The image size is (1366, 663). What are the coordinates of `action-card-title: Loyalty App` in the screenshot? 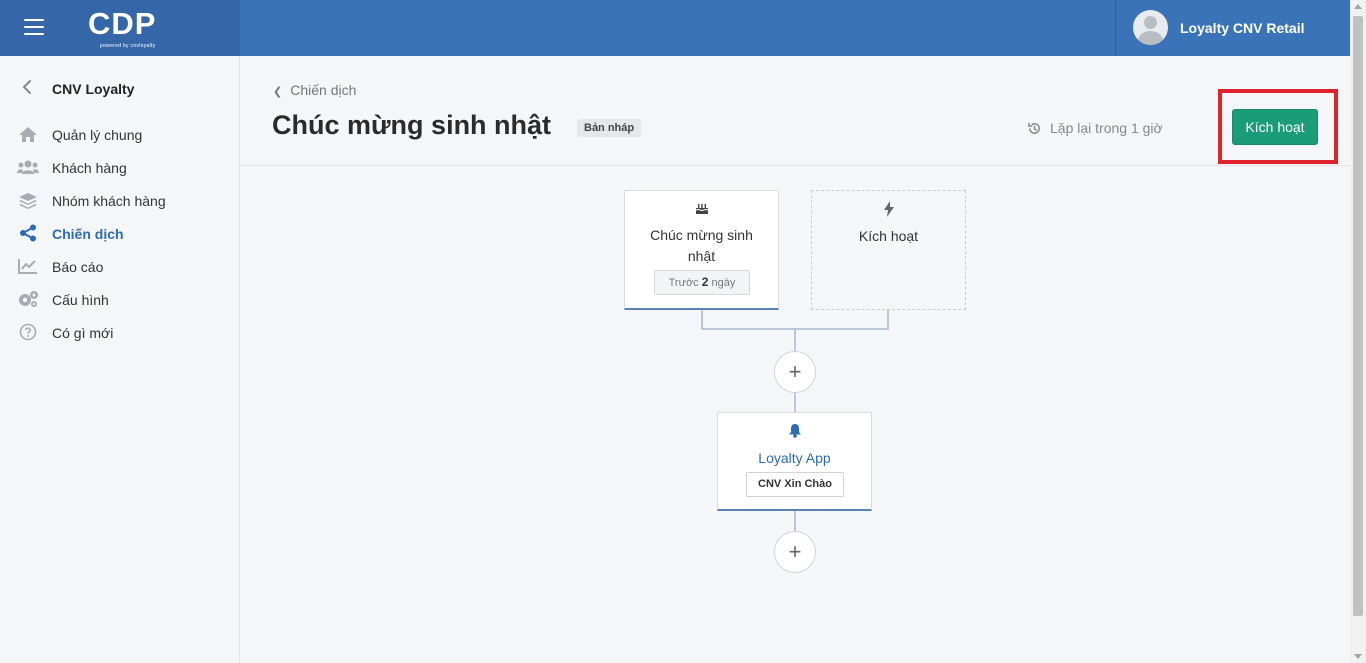 It's located at (794, 458).